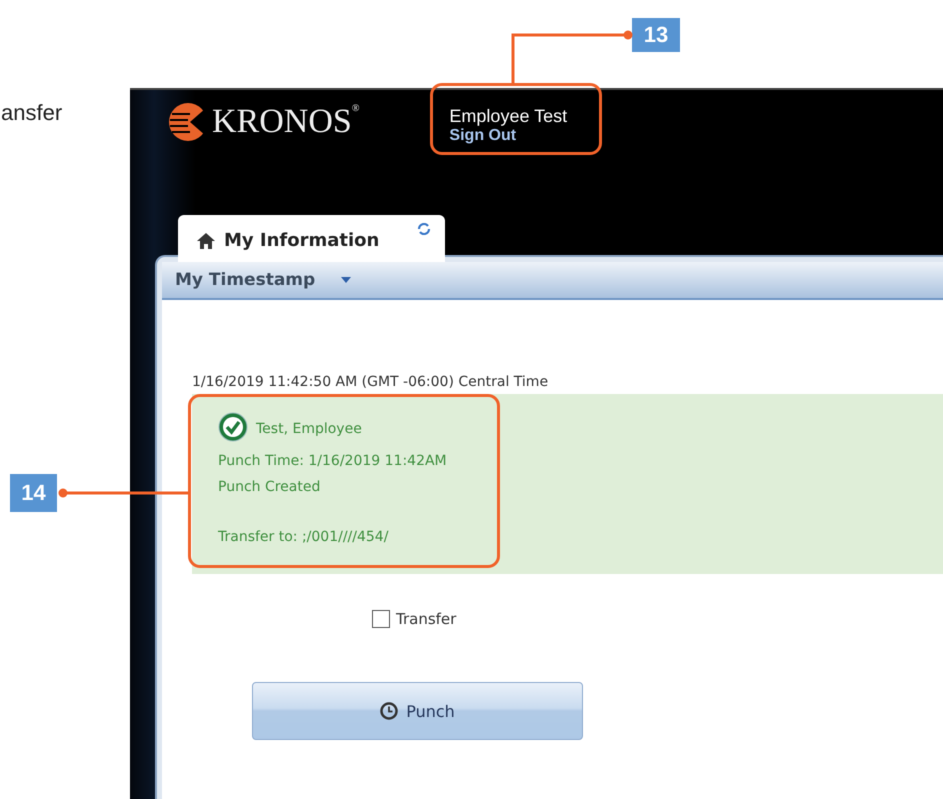 This screenshot has height=799, width=943. What do you see at coordinates (508, 116) in the screenshot?
I see `user-name: Employee Test` at bounding box center [508, 116].